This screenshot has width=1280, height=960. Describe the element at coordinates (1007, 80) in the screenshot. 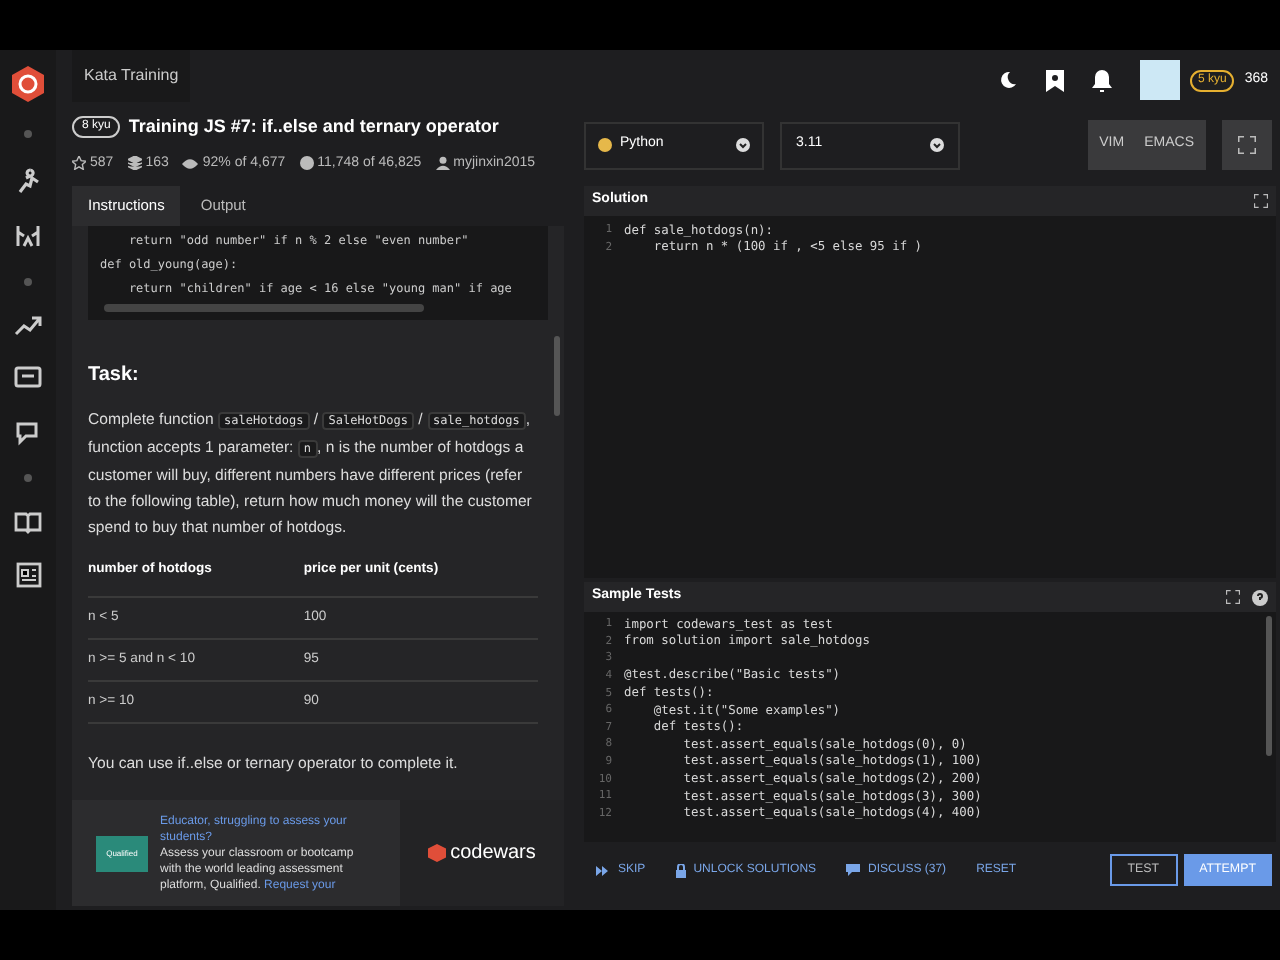

I see `moon-icon` at that location.